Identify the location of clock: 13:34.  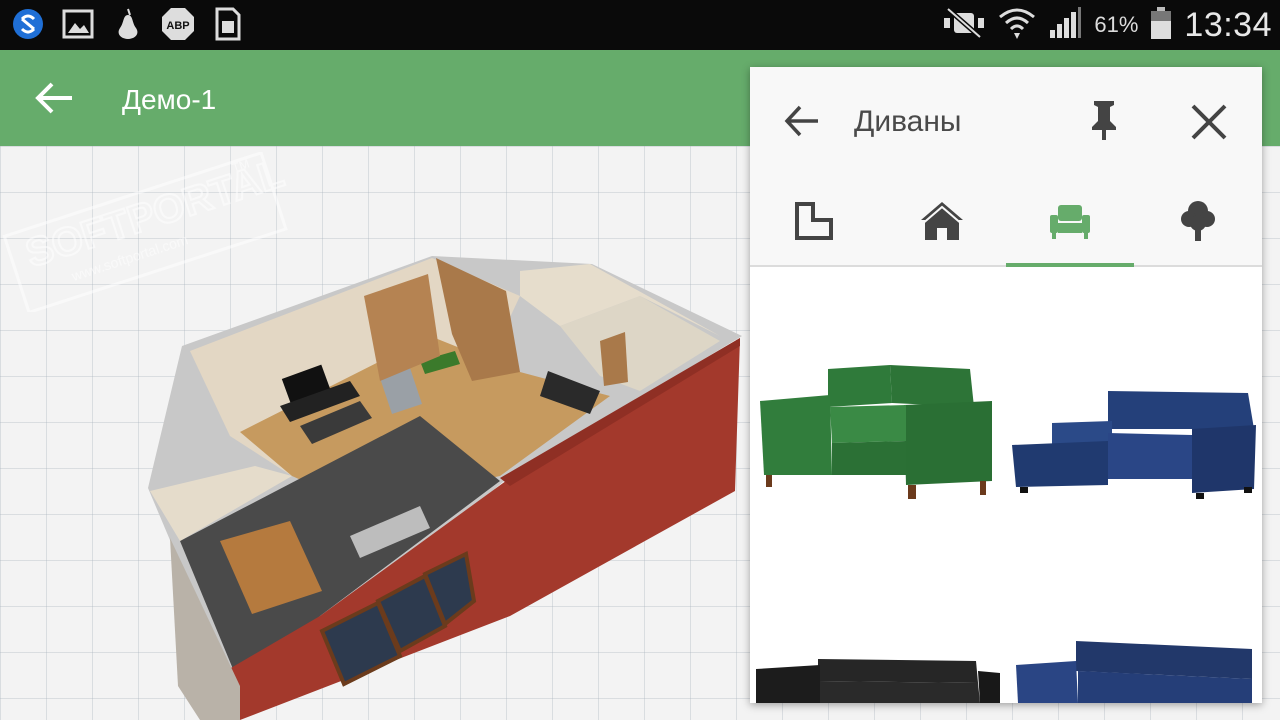
(1228, 24).